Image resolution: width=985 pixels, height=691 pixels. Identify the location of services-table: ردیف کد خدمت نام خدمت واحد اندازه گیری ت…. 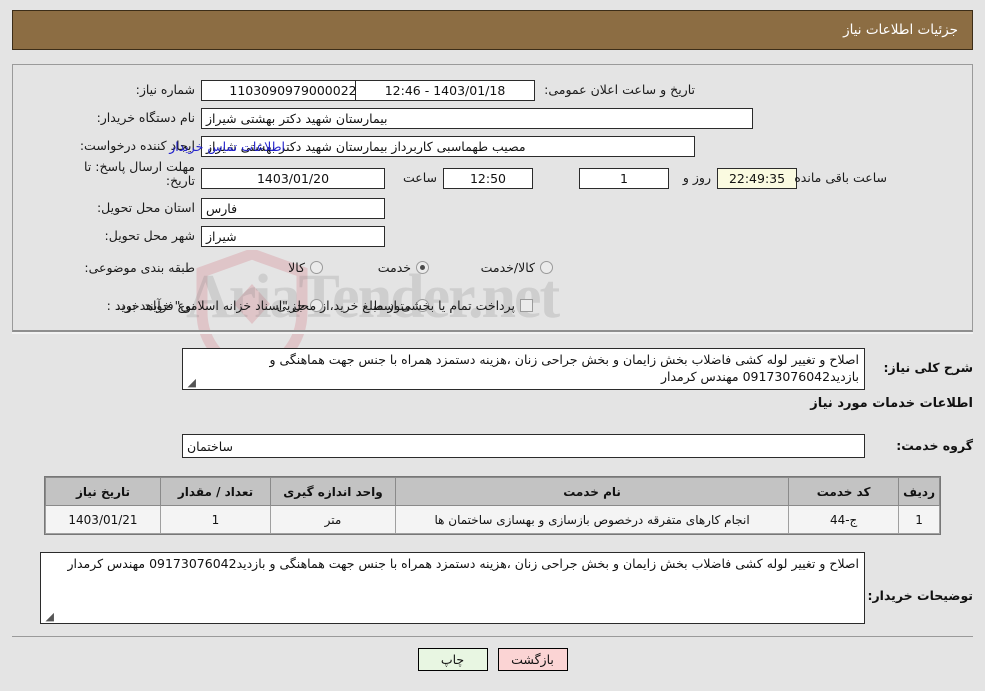
(492, 505).